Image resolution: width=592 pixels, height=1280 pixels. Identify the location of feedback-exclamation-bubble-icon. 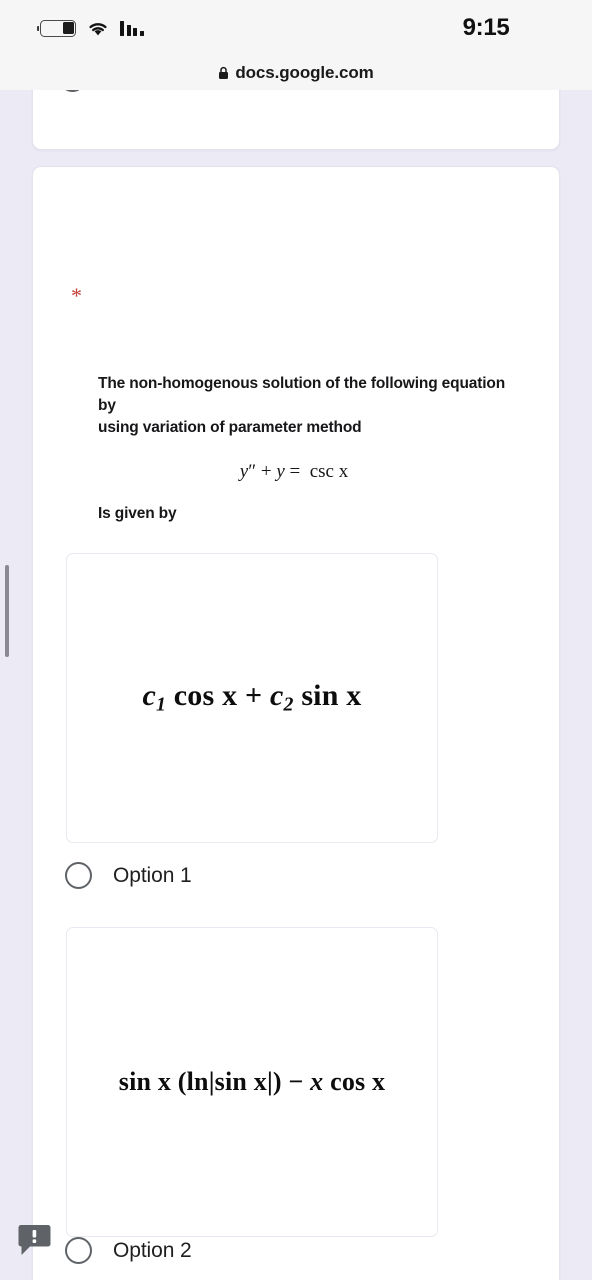
(34, 1241).